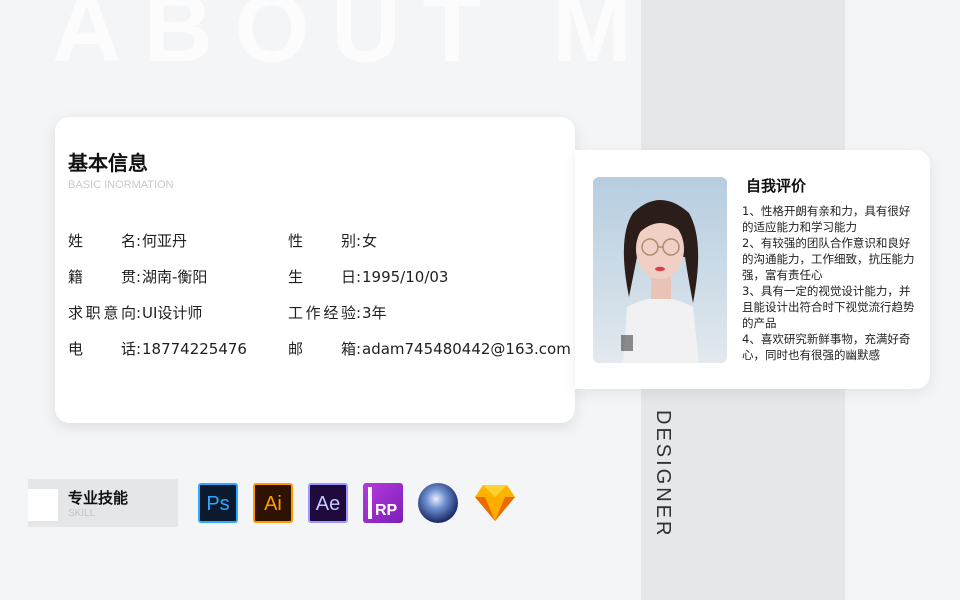  What do you see at coordinates (121, 185) in the screenshot?
I see `basic-info-subtitle: BASIC INORMATION` at bounding box center [121, 185].